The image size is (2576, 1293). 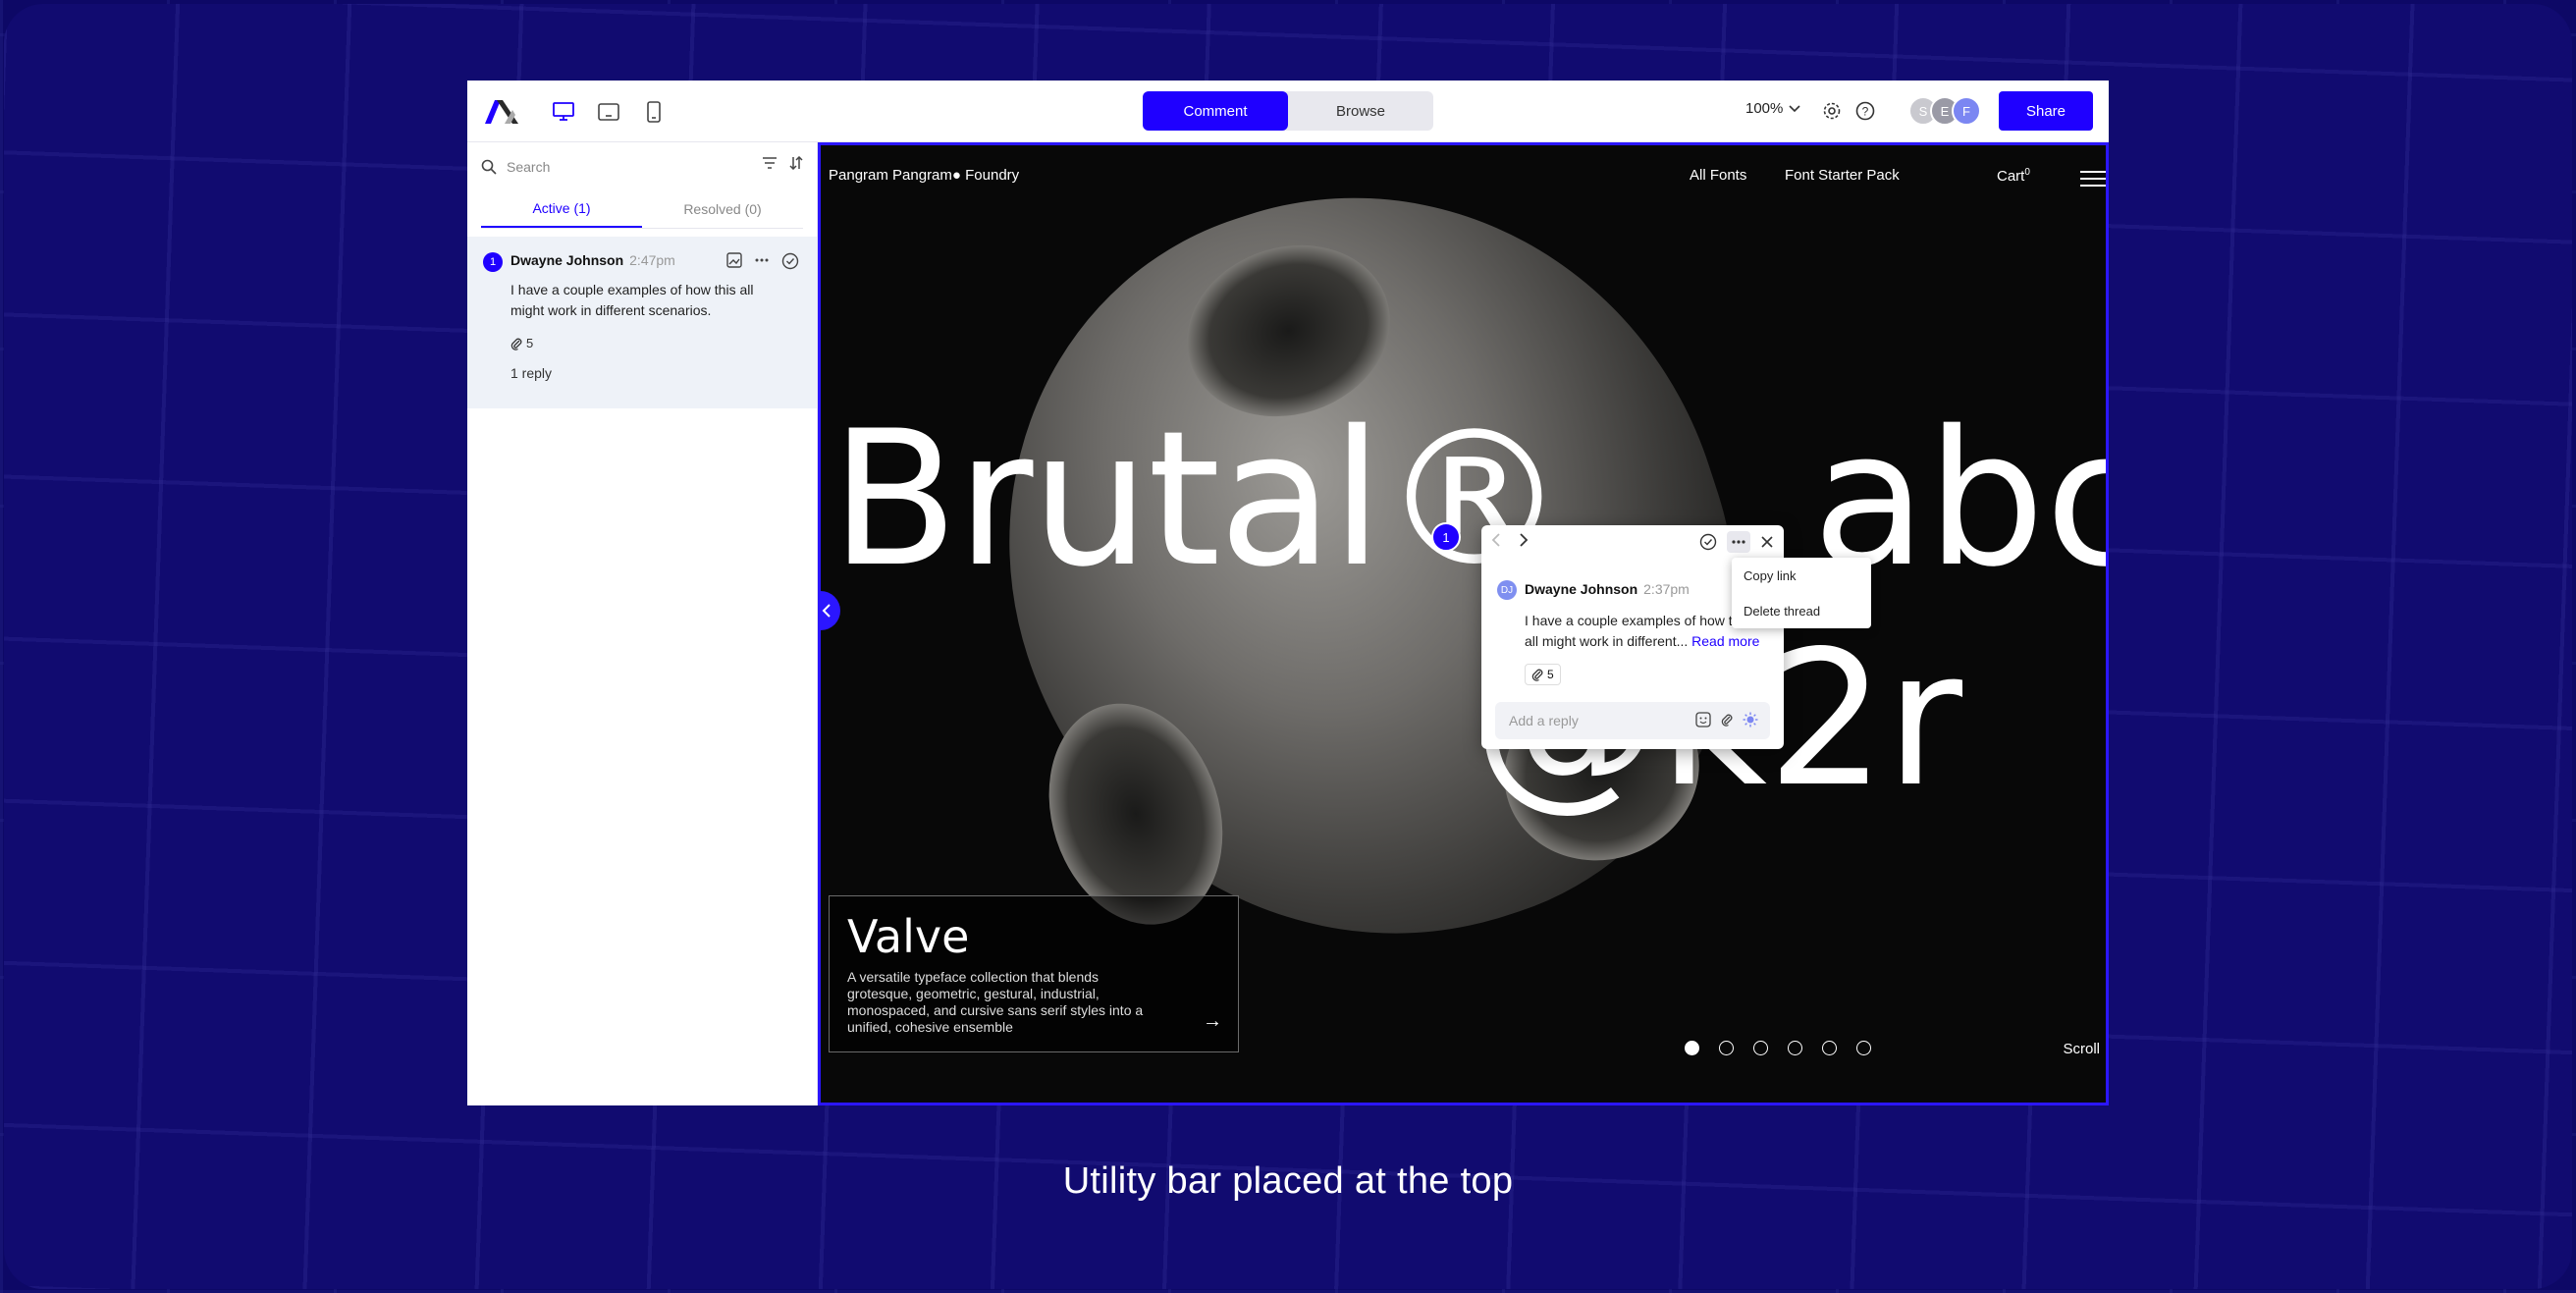 What do you see at coordinates (1632, 721) in the screenshot?
I see `reply-input: Add a reply` at bounding box center [1632, 721].